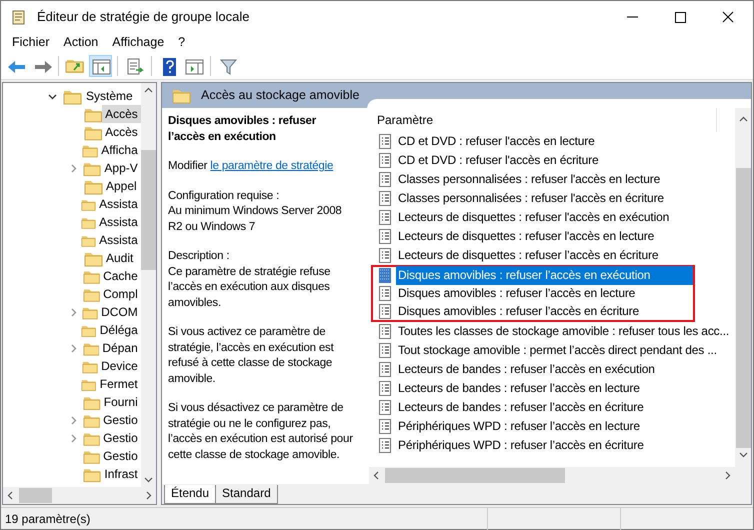 Image resolution: width=754 pixels, height=530 pixels. I want to click on list-row: CD et DVD : refuser l'accès en lecture, so click(555, 141).